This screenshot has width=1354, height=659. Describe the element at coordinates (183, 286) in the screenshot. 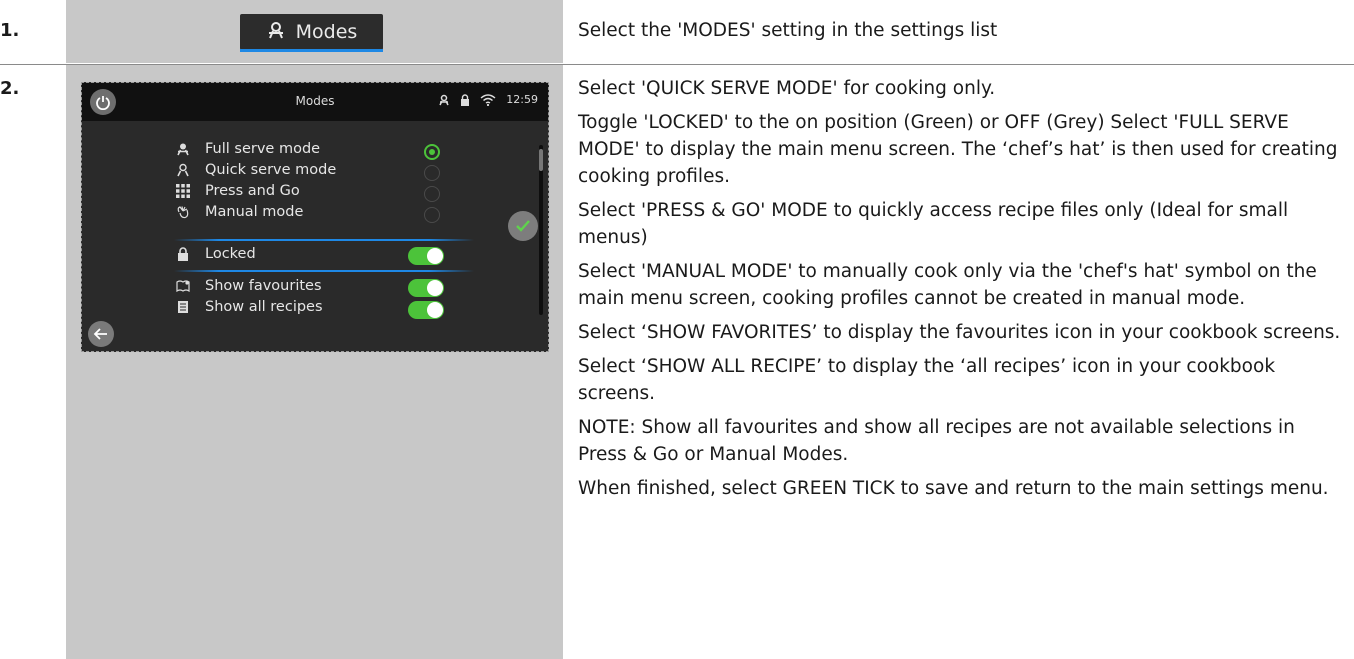

I see `book-star-icon` at that location.